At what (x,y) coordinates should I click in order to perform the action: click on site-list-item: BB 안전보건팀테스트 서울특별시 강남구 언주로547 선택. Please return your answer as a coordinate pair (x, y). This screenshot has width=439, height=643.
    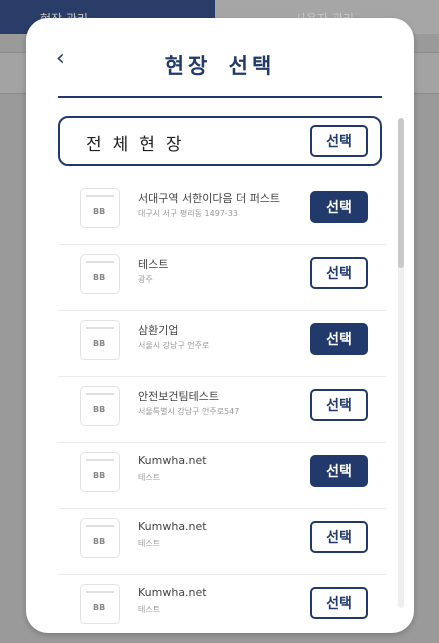
    Looking at the image, I should click on (222, 409).